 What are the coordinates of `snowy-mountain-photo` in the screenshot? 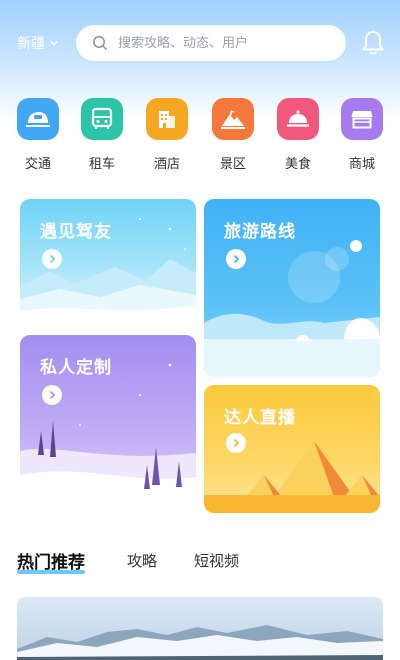 It's located at (200, 628).